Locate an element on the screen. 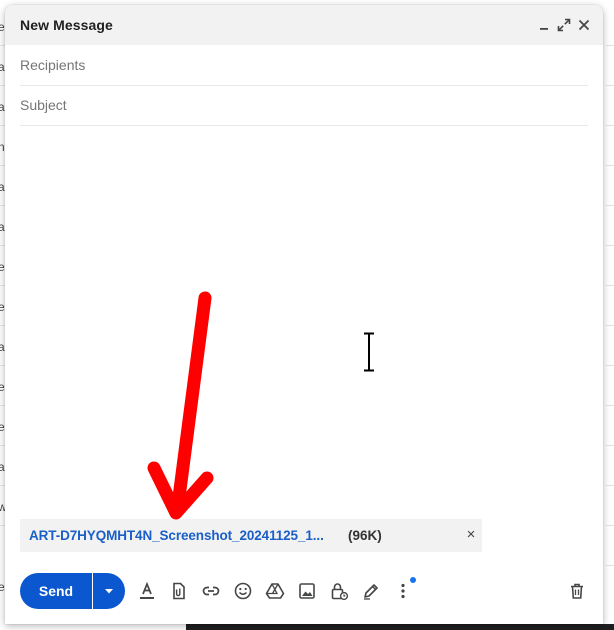 The image size is (614, 630). minimize-button is located at coordinates (544, 25).